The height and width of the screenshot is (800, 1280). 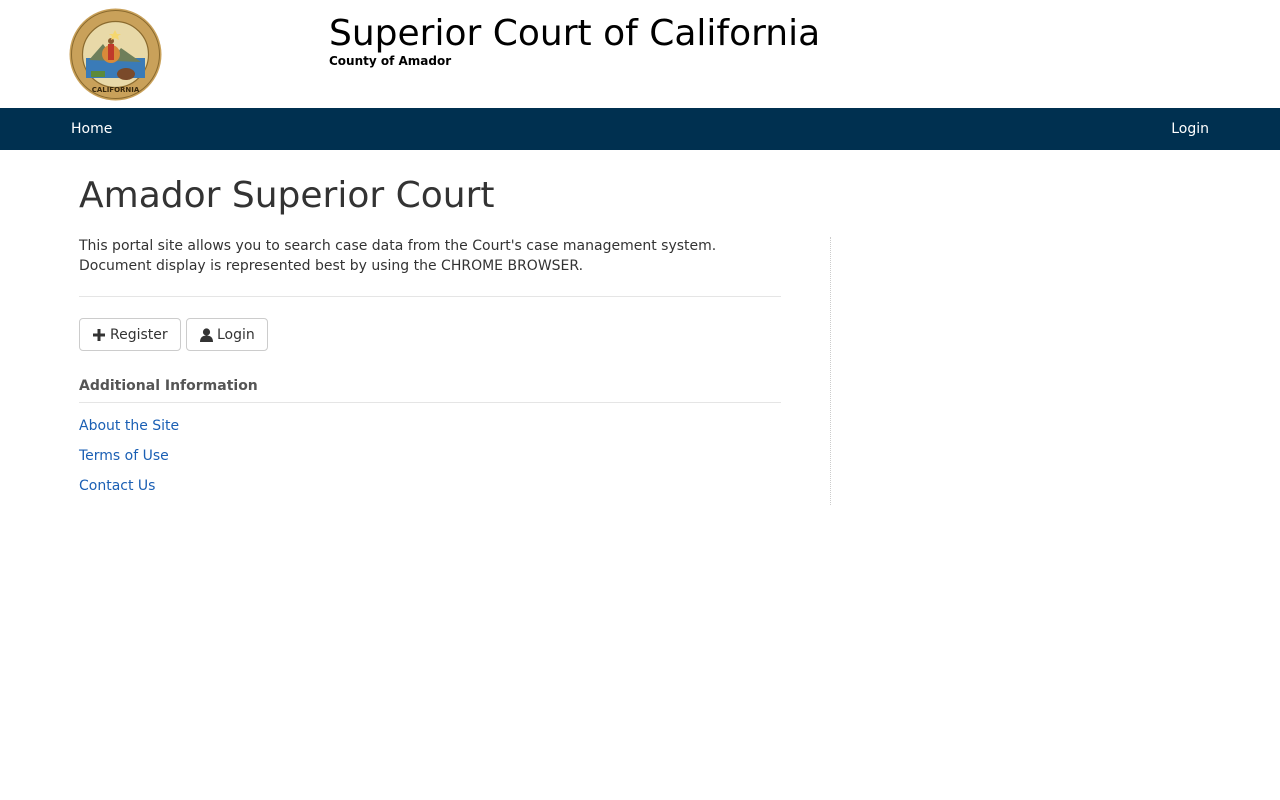 I want to click on nav-login-link: Login, so click(x=1190, y=129).